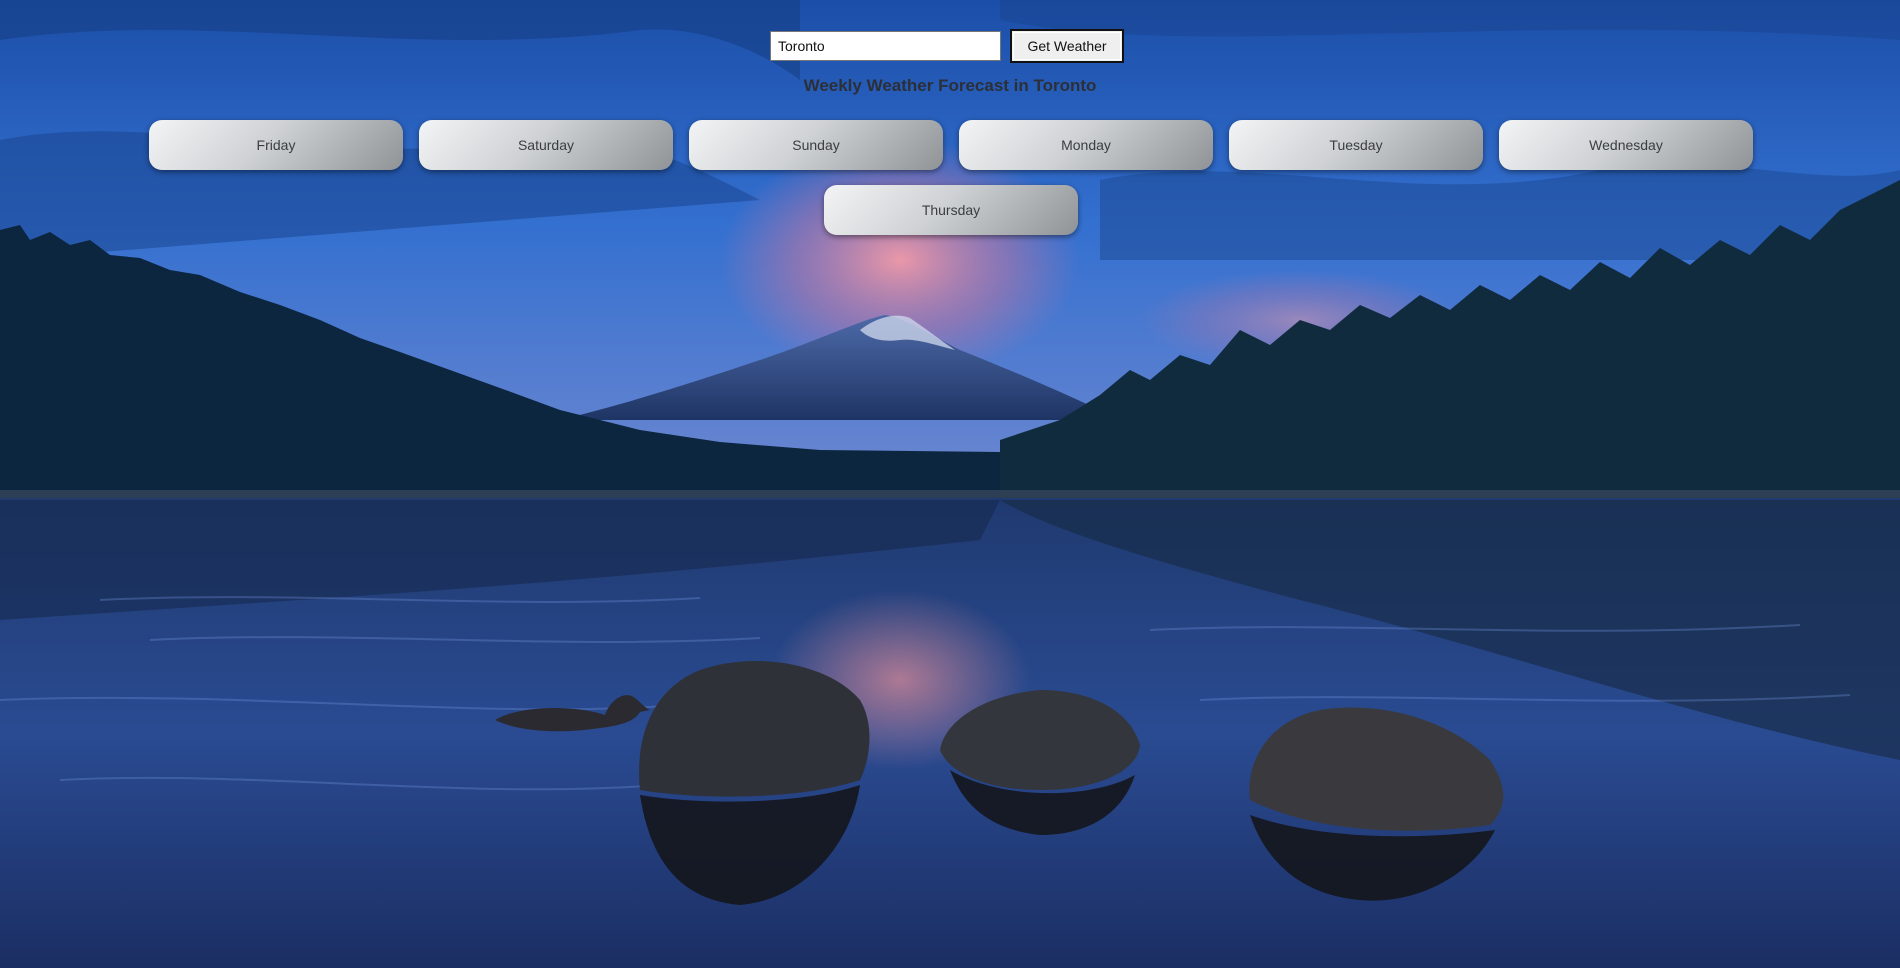  Describe the element at coordinates (1626, 145) in the screenshot. I see `day-button-wednesday: Wednesday` at that location.